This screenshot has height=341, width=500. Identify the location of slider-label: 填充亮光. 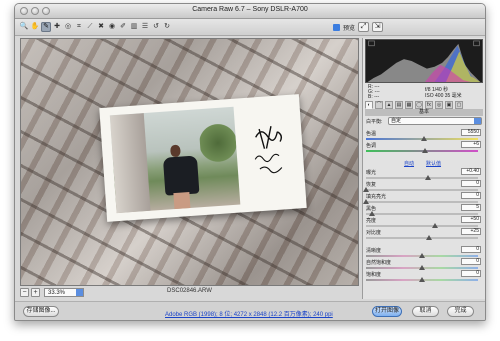
(376, 197).